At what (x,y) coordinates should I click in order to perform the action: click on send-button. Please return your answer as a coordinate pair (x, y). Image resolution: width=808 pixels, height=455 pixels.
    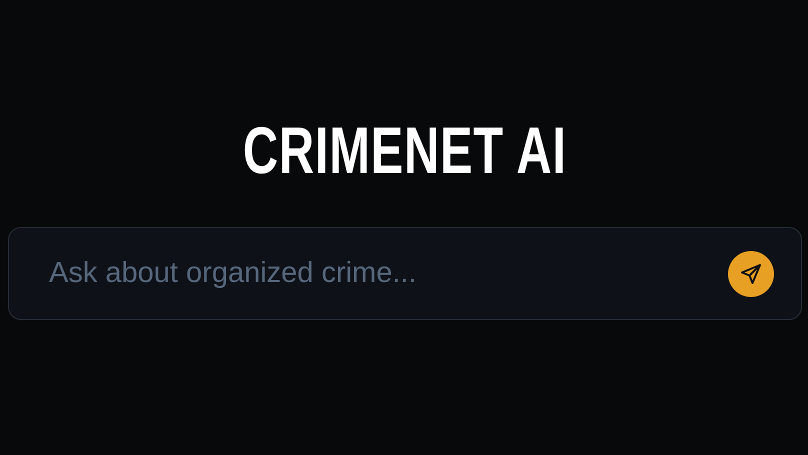
    Looking at the image, I should click on (751, 273).